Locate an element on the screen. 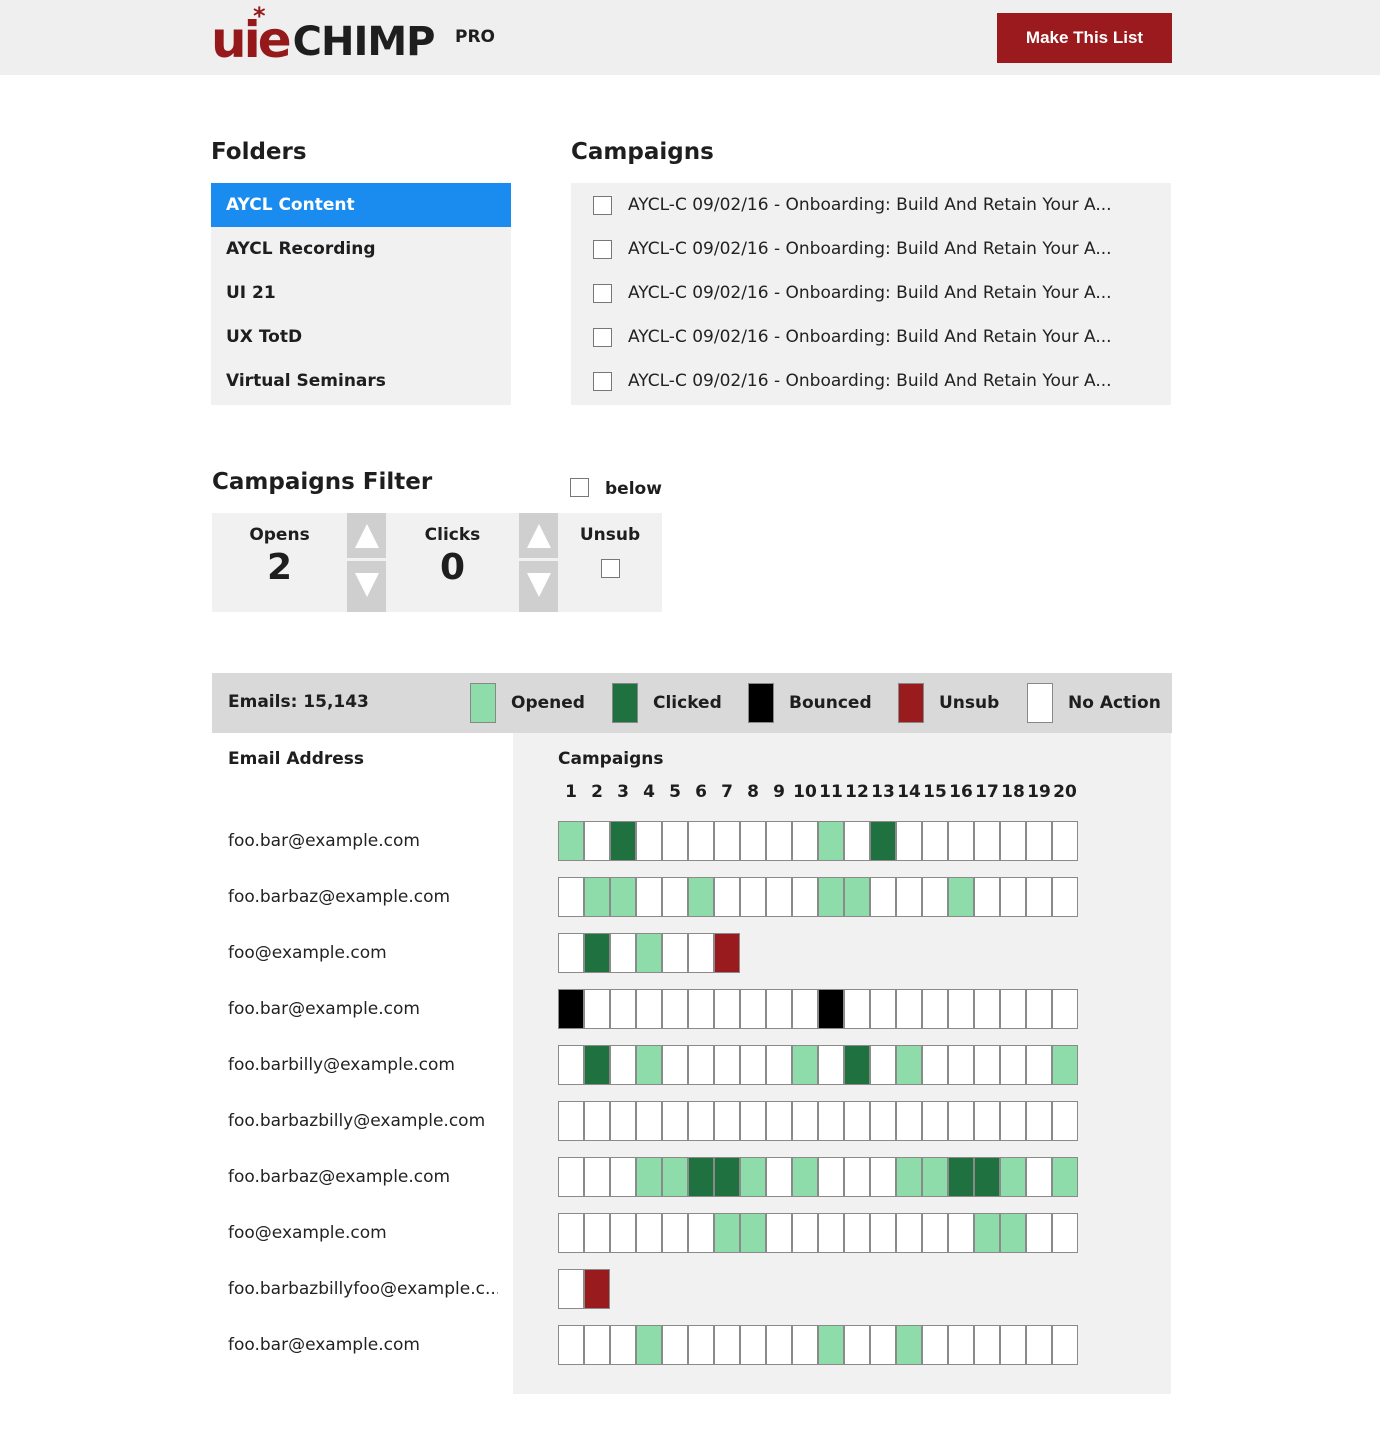  folder-item: UI 21 is located at coordinates (361, 293).